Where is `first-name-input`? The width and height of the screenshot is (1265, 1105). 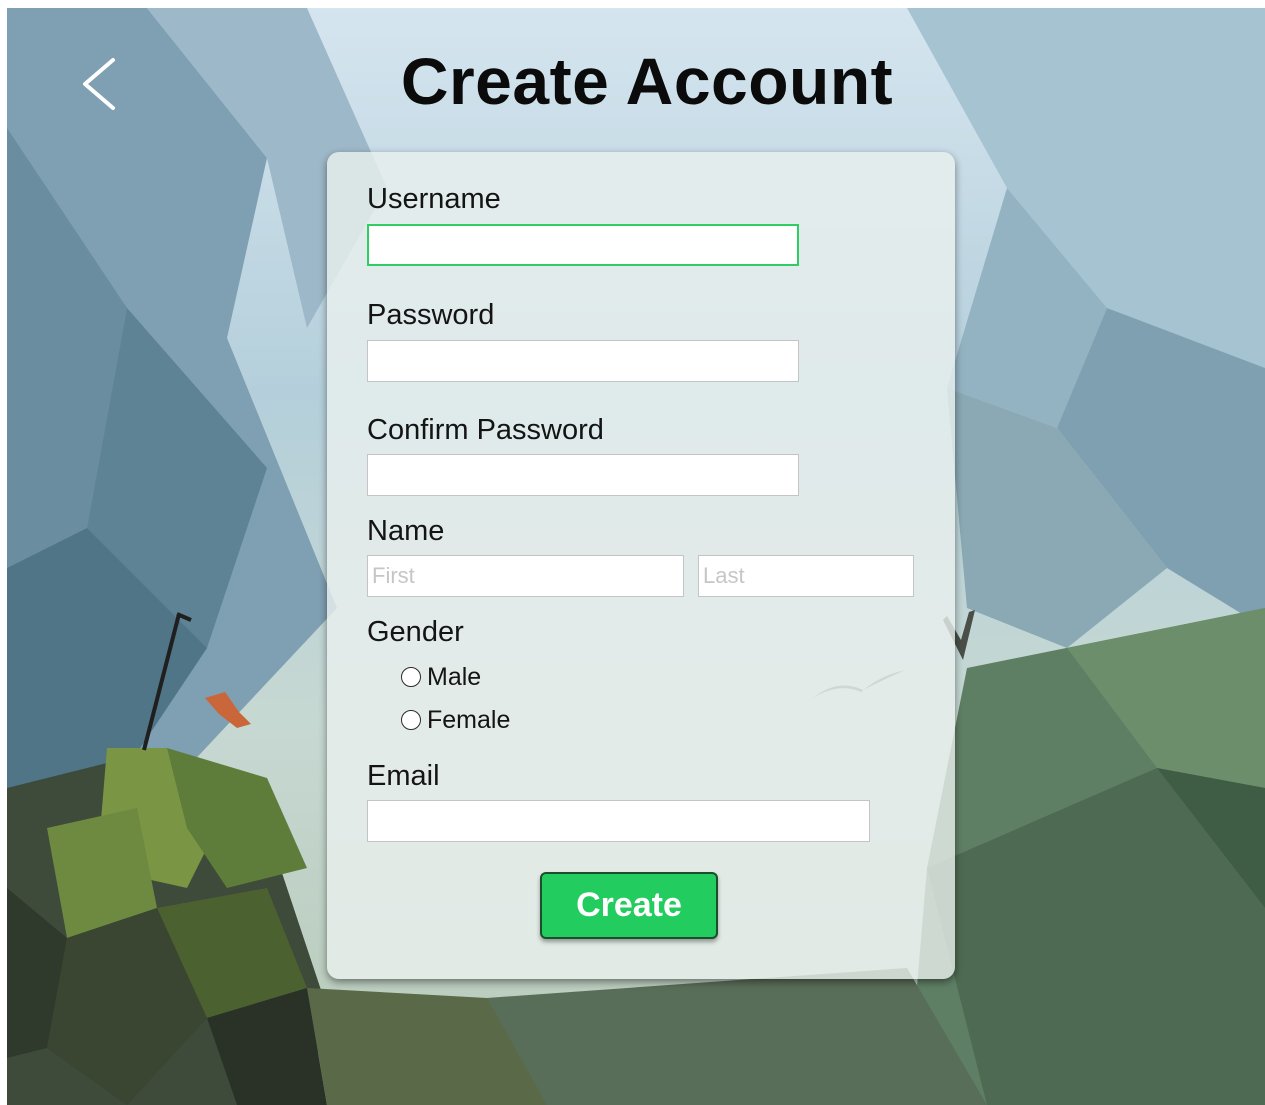 first-name-input is located at coordinates (525, 576).